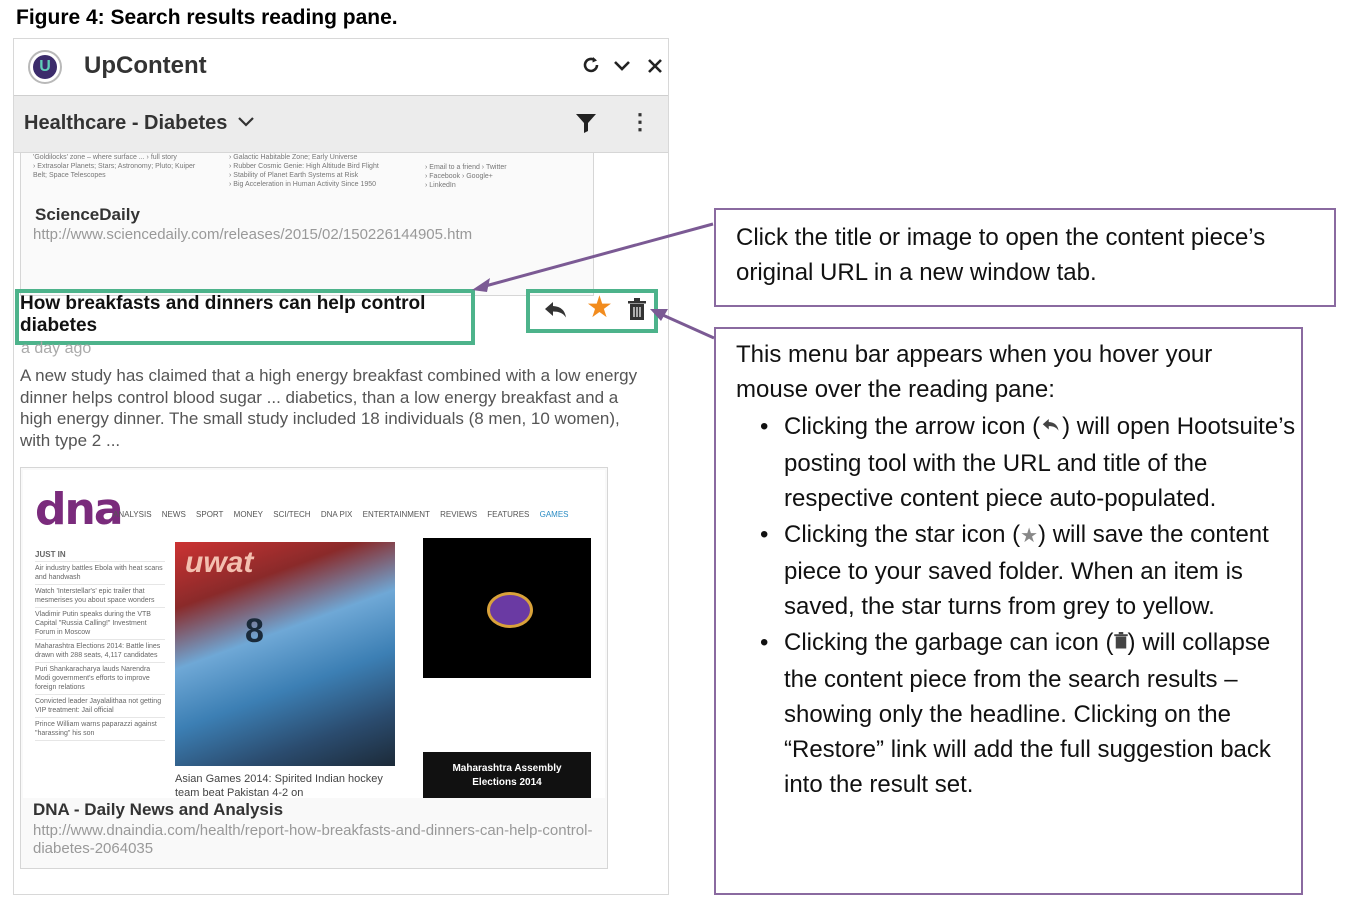 This screenshot has width=1372, height=908. Describe the element at coordinates (396, 514) in the screenshot. I see `dna-nav-item: ENTERTAINMENT` at that location.